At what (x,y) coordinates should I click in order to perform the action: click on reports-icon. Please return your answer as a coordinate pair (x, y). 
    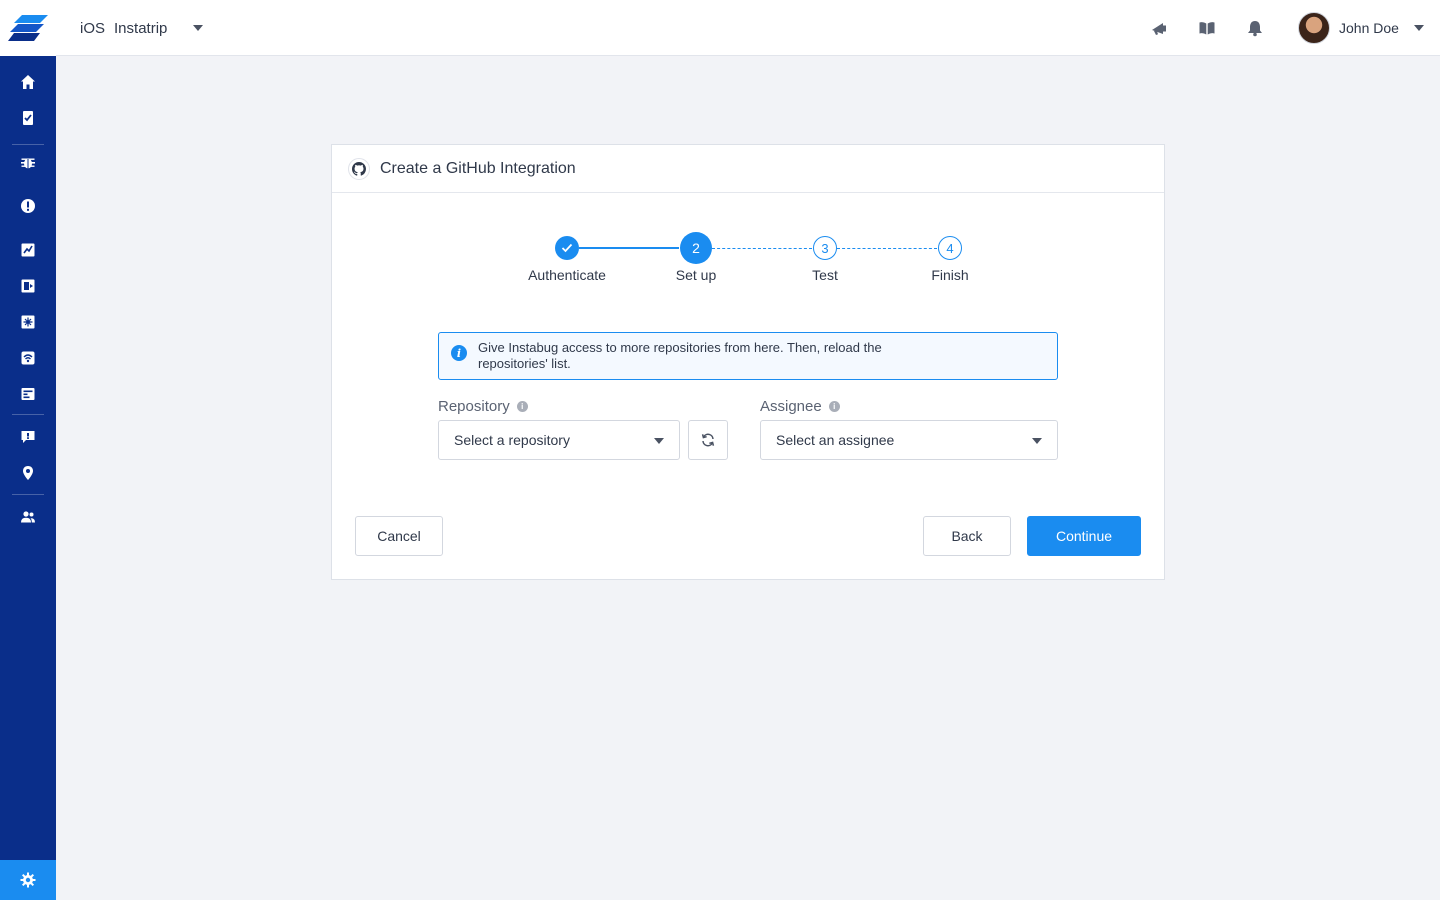
    Looking at the image, I should click on (28, 118).